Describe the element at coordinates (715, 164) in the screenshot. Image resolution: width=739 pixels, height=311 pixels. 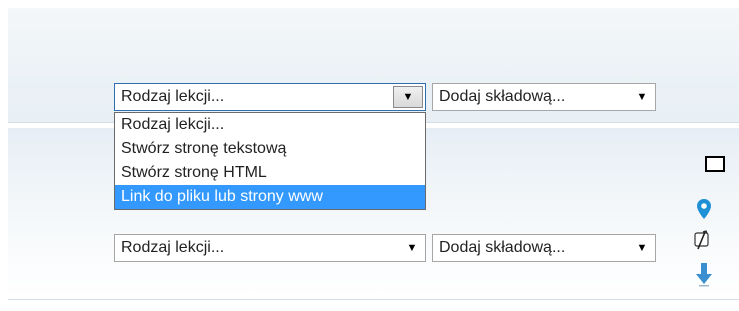
I see `square-outline-icon` at that location.